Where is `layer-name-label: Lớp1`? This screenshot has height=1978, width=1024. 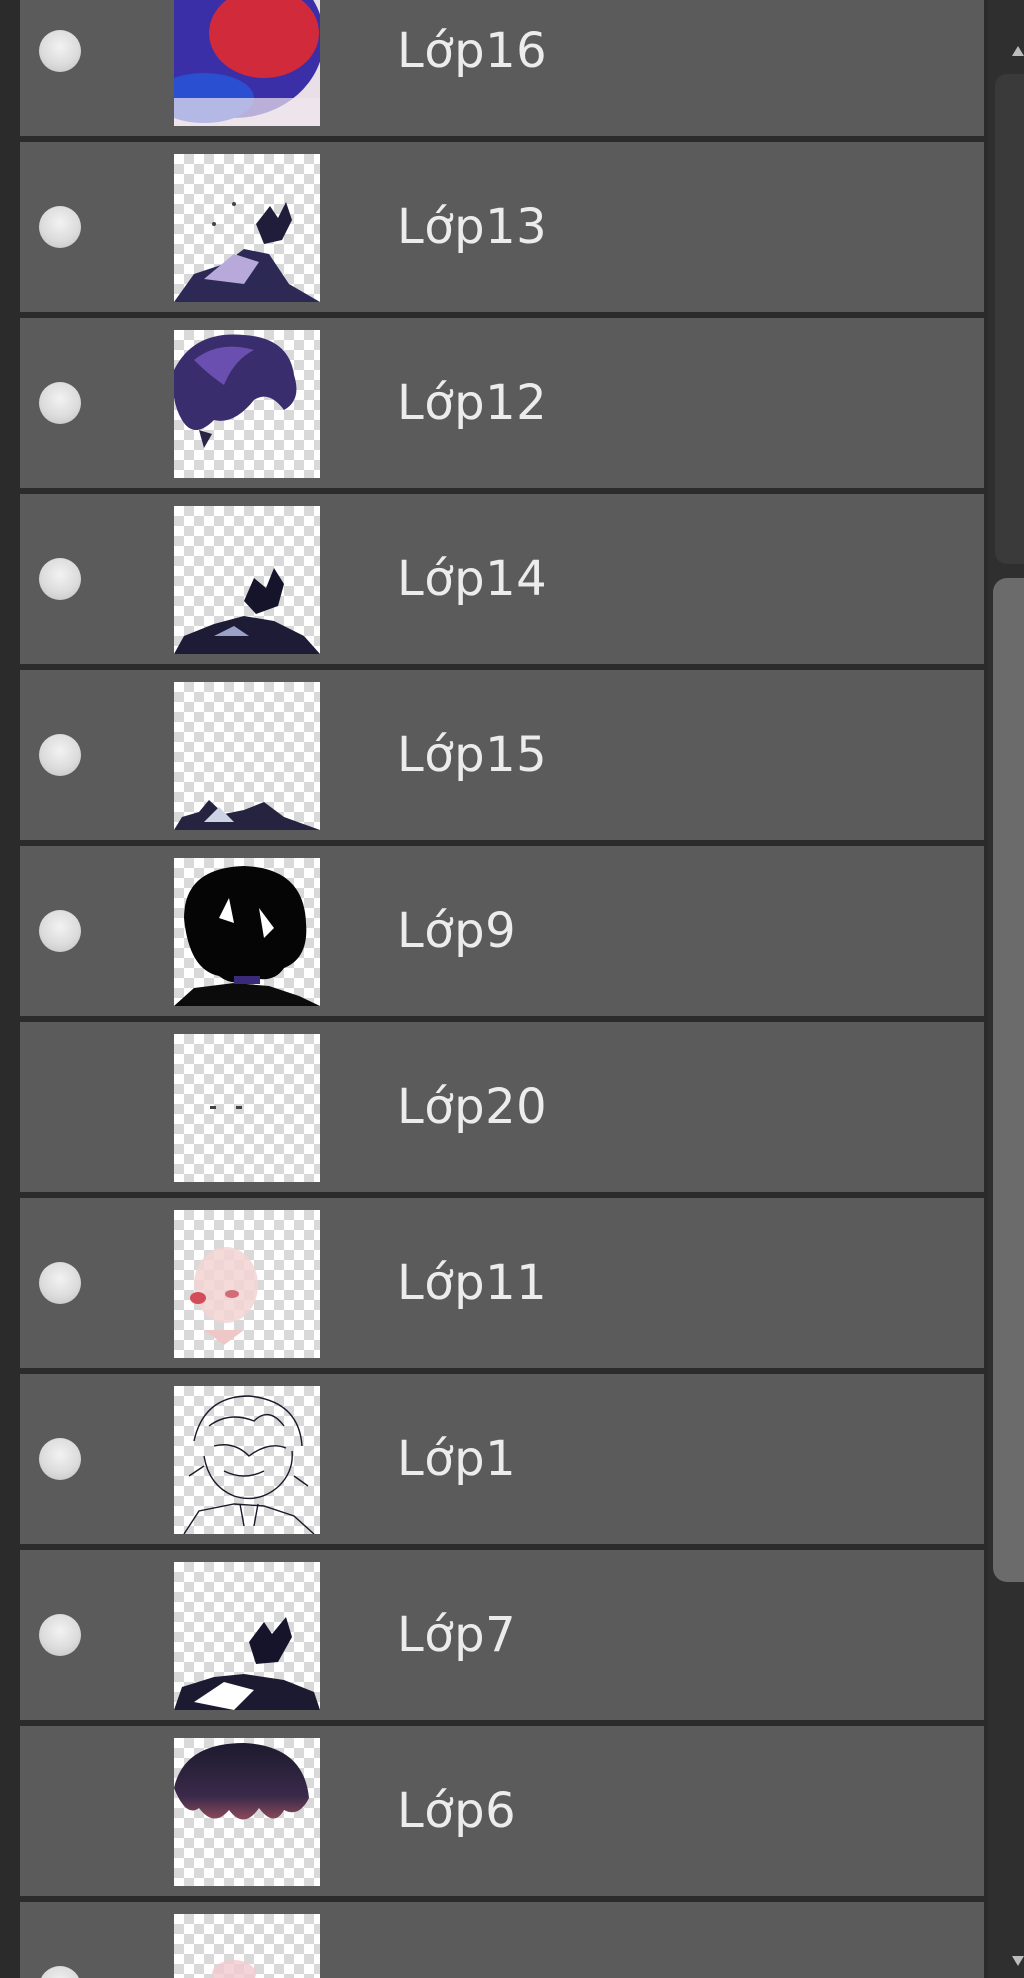 layer-name-label: Lớp1 is located at coordinates (457, 1459).